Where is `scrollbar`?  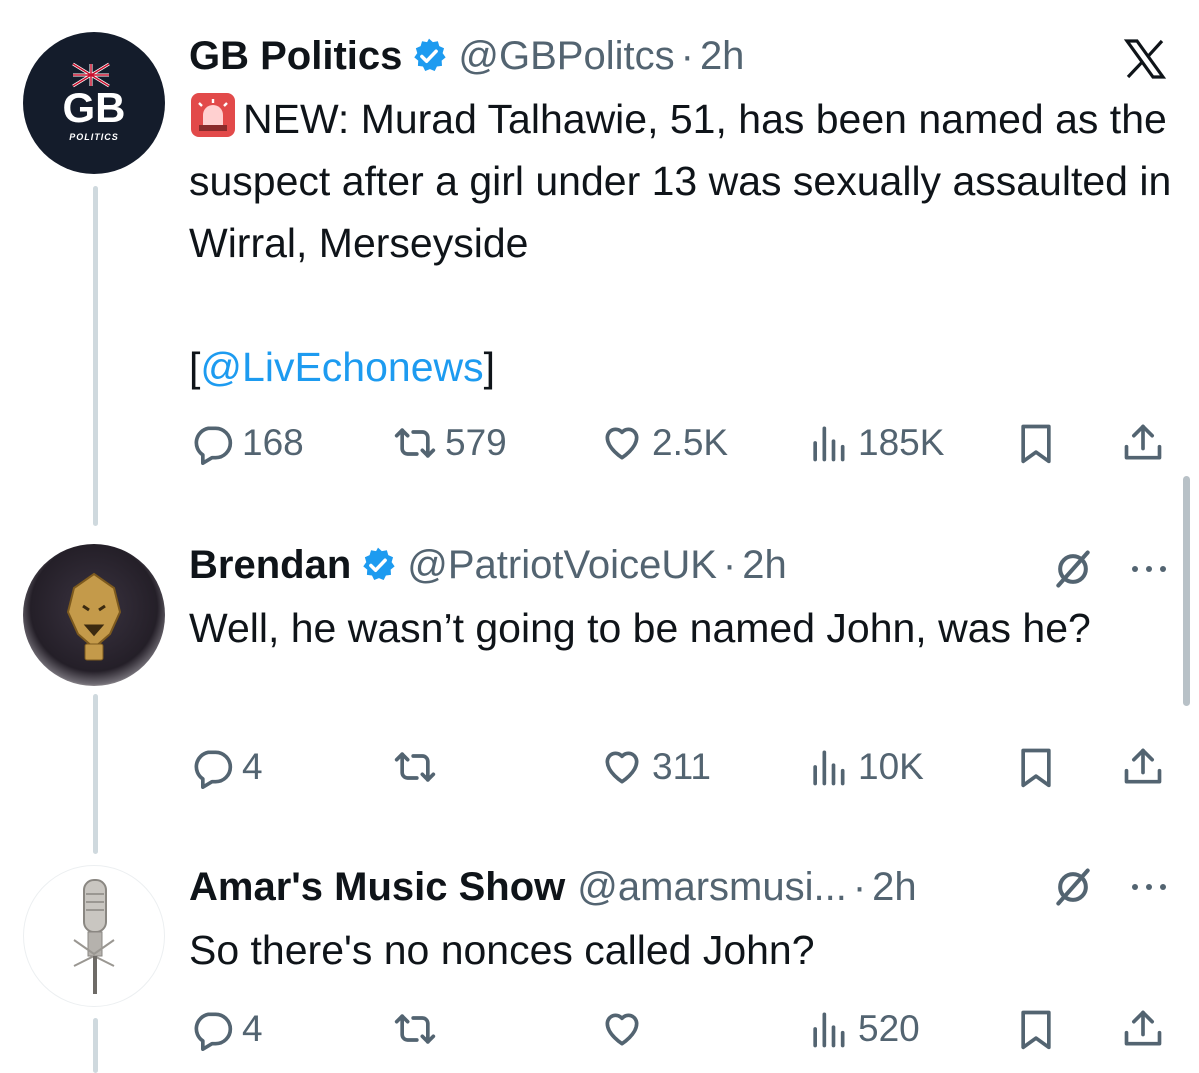 scrollbar is located at coordinates (1186, 591).